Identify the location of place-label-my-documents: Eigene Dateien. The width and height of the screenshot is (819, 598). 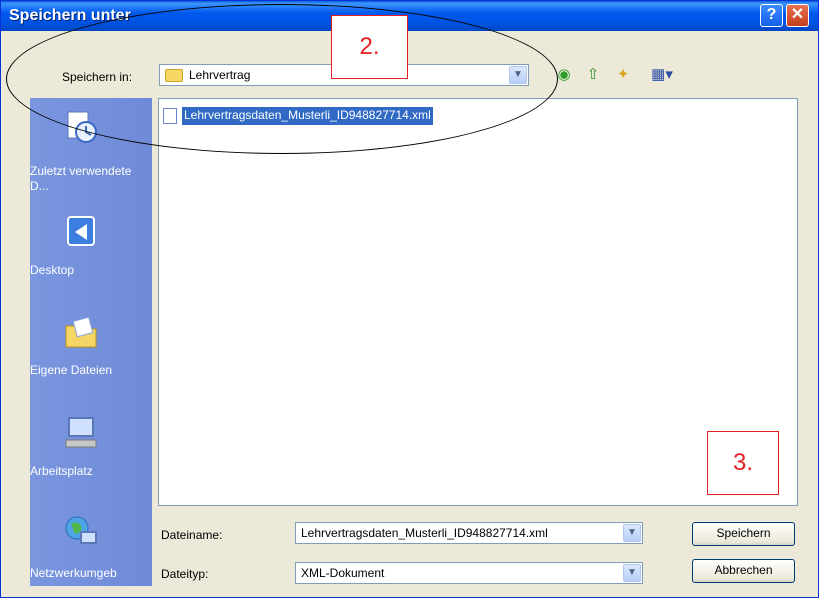
(71, 370).